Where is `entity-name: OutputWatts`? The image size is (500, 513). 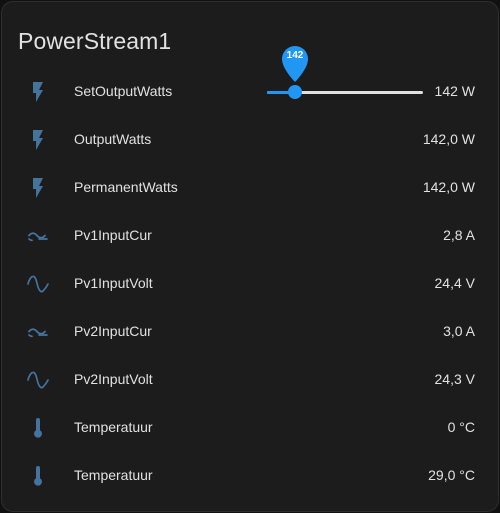 entity-name: OutputWatts is located at coordinates (112, 139).